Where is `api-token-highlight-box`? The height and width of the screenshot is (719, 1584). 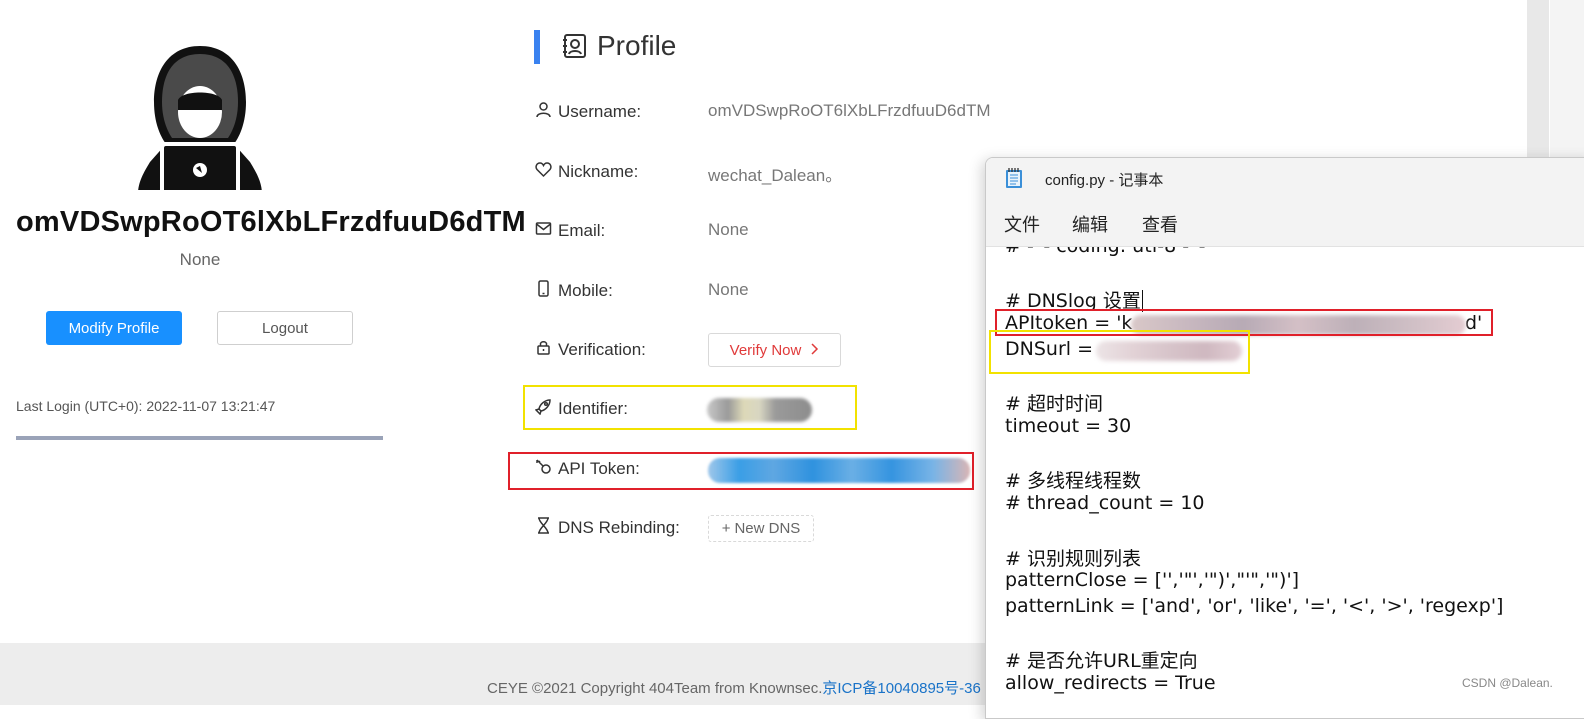 api-token-highlight-box is located at coordinates (741, 471).